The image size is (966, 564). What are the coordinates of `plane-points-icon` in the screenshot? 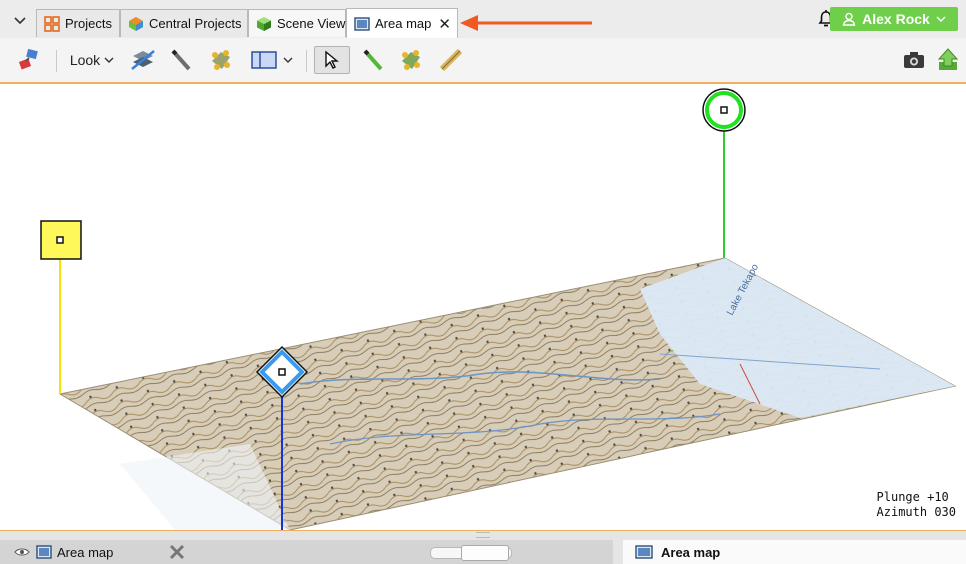 It's located at (411, 60).